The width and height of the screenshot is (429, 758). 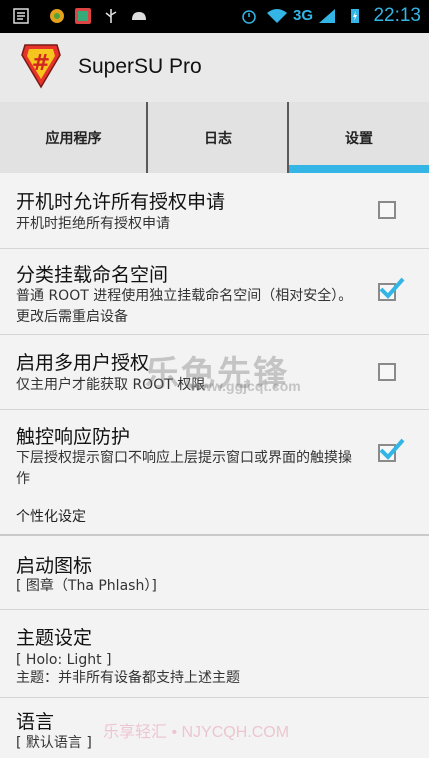 What do you see at coordinates (214, 16) in the screenshot?
I see `status-bar: 3G 22:13` at bounding box center [214, 16].